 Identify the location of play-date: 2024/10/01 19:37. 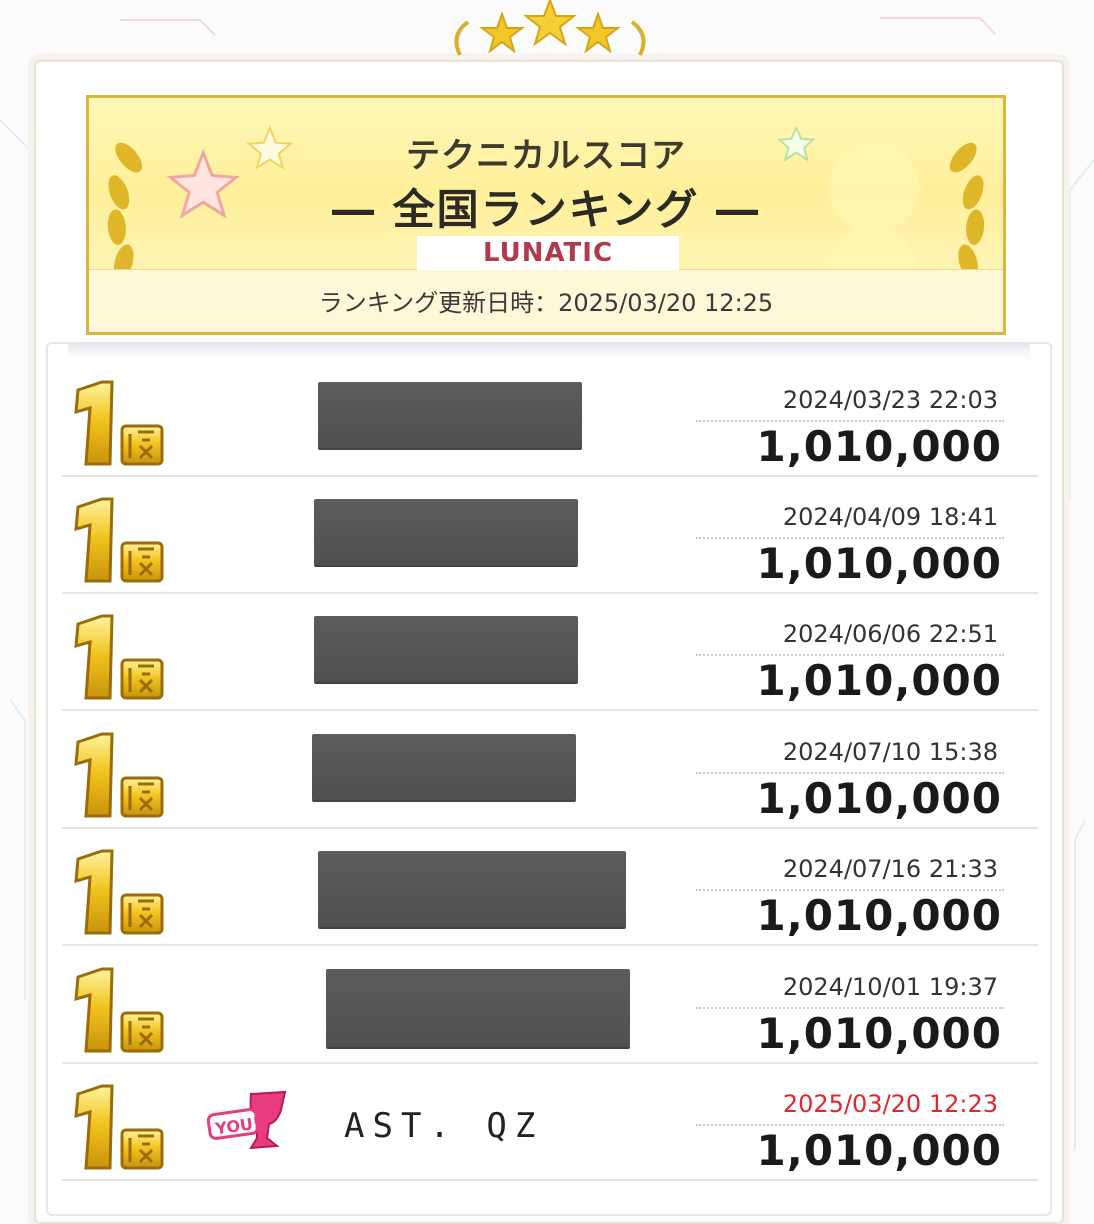
(890, 987).